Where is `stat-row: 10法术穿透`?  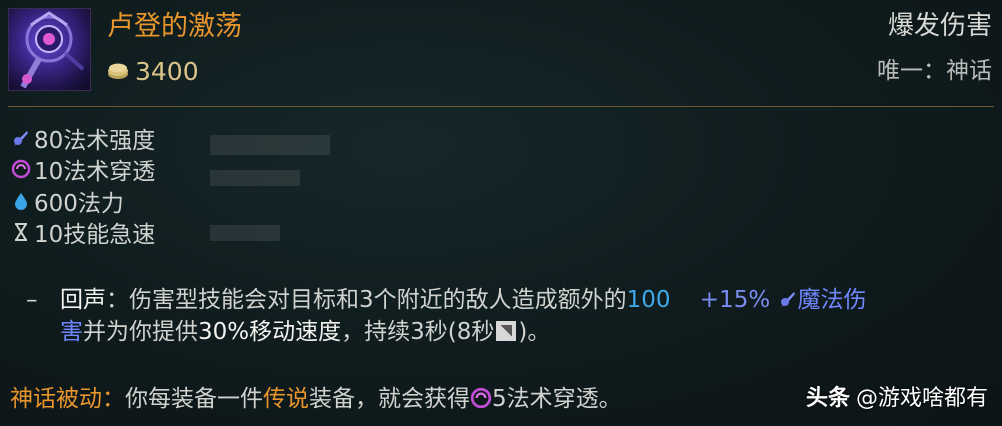
stat-row: 10法术穿透 is located at coordinates (83, 170).